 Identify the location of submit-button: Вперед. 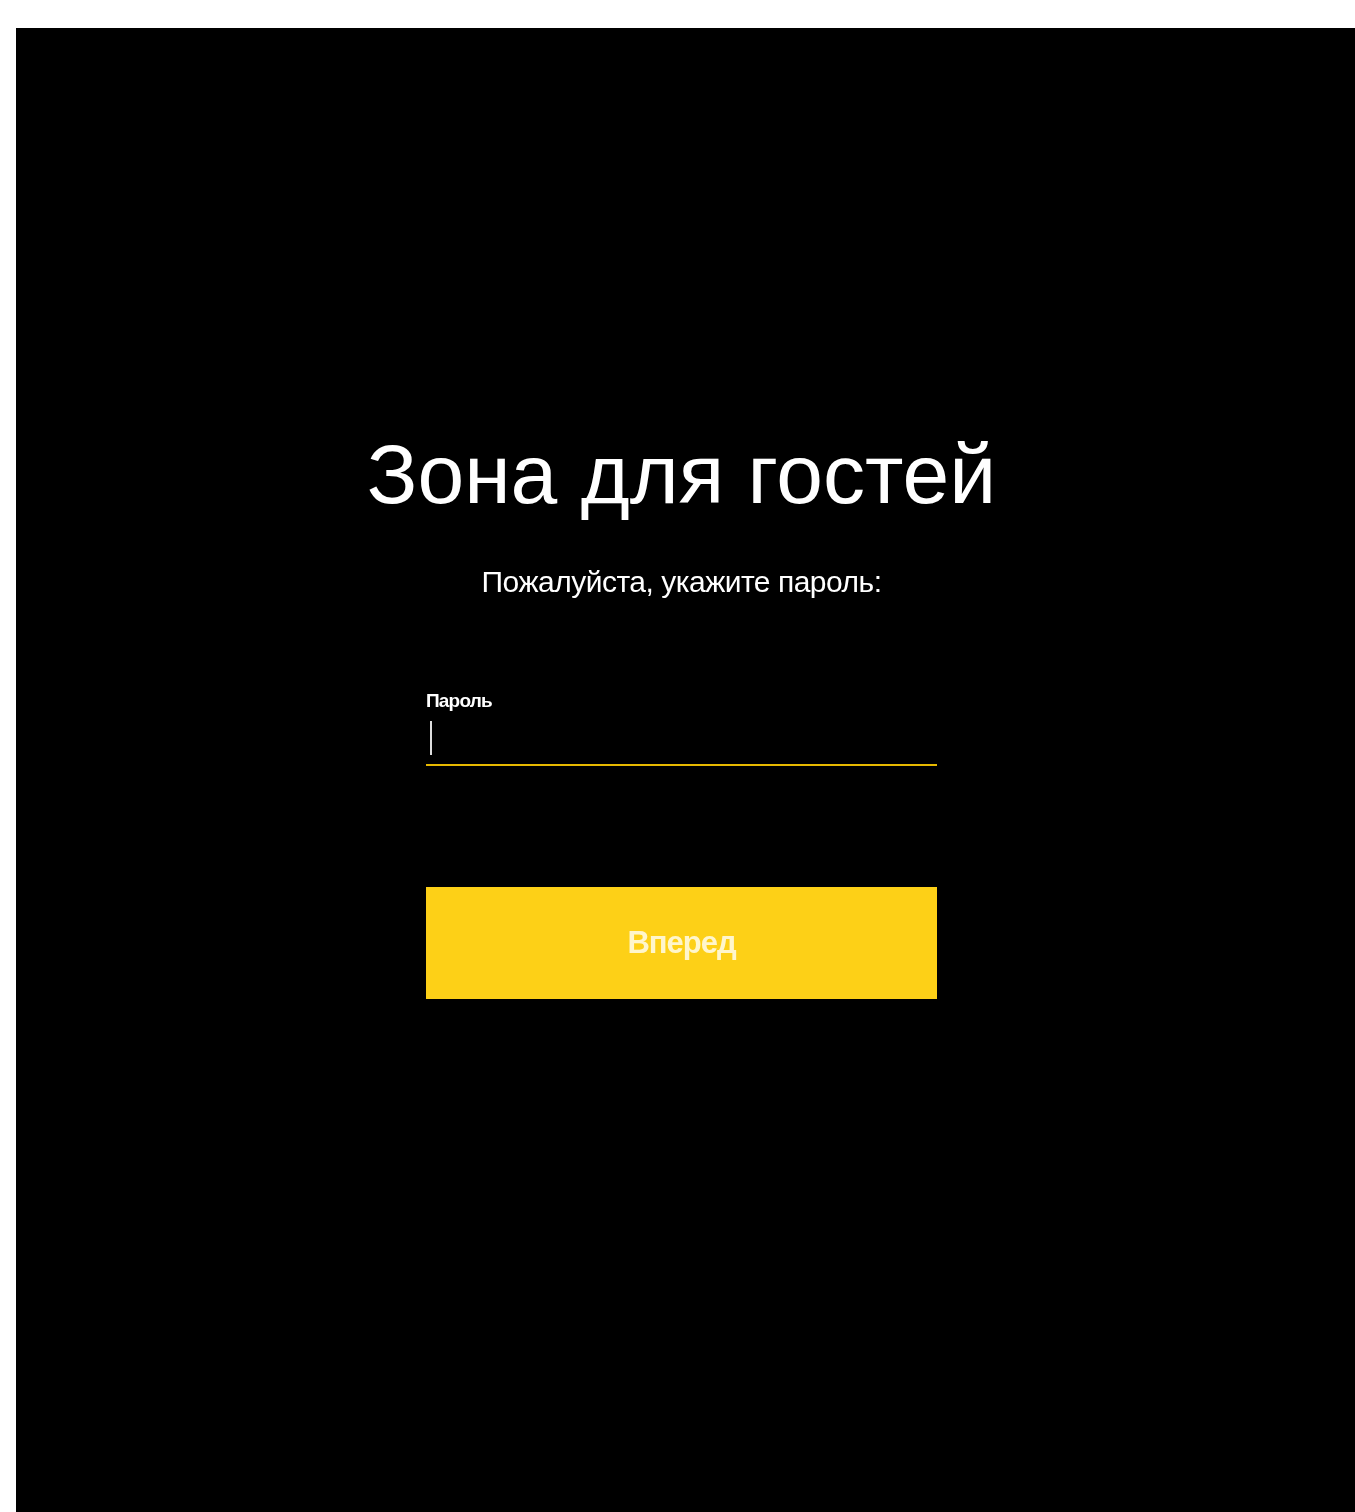
(681, 943).